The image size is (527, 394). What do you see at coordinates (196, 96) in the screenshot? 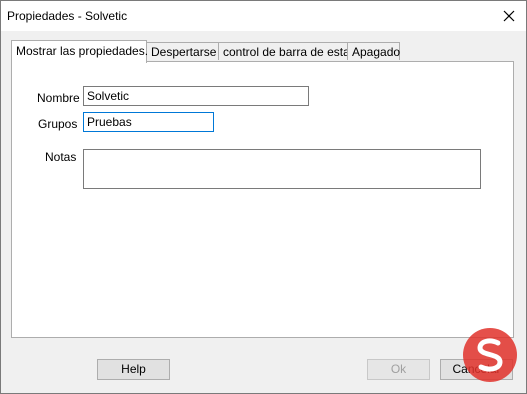
I see `nombre-input` at bounding box center [196, 96].